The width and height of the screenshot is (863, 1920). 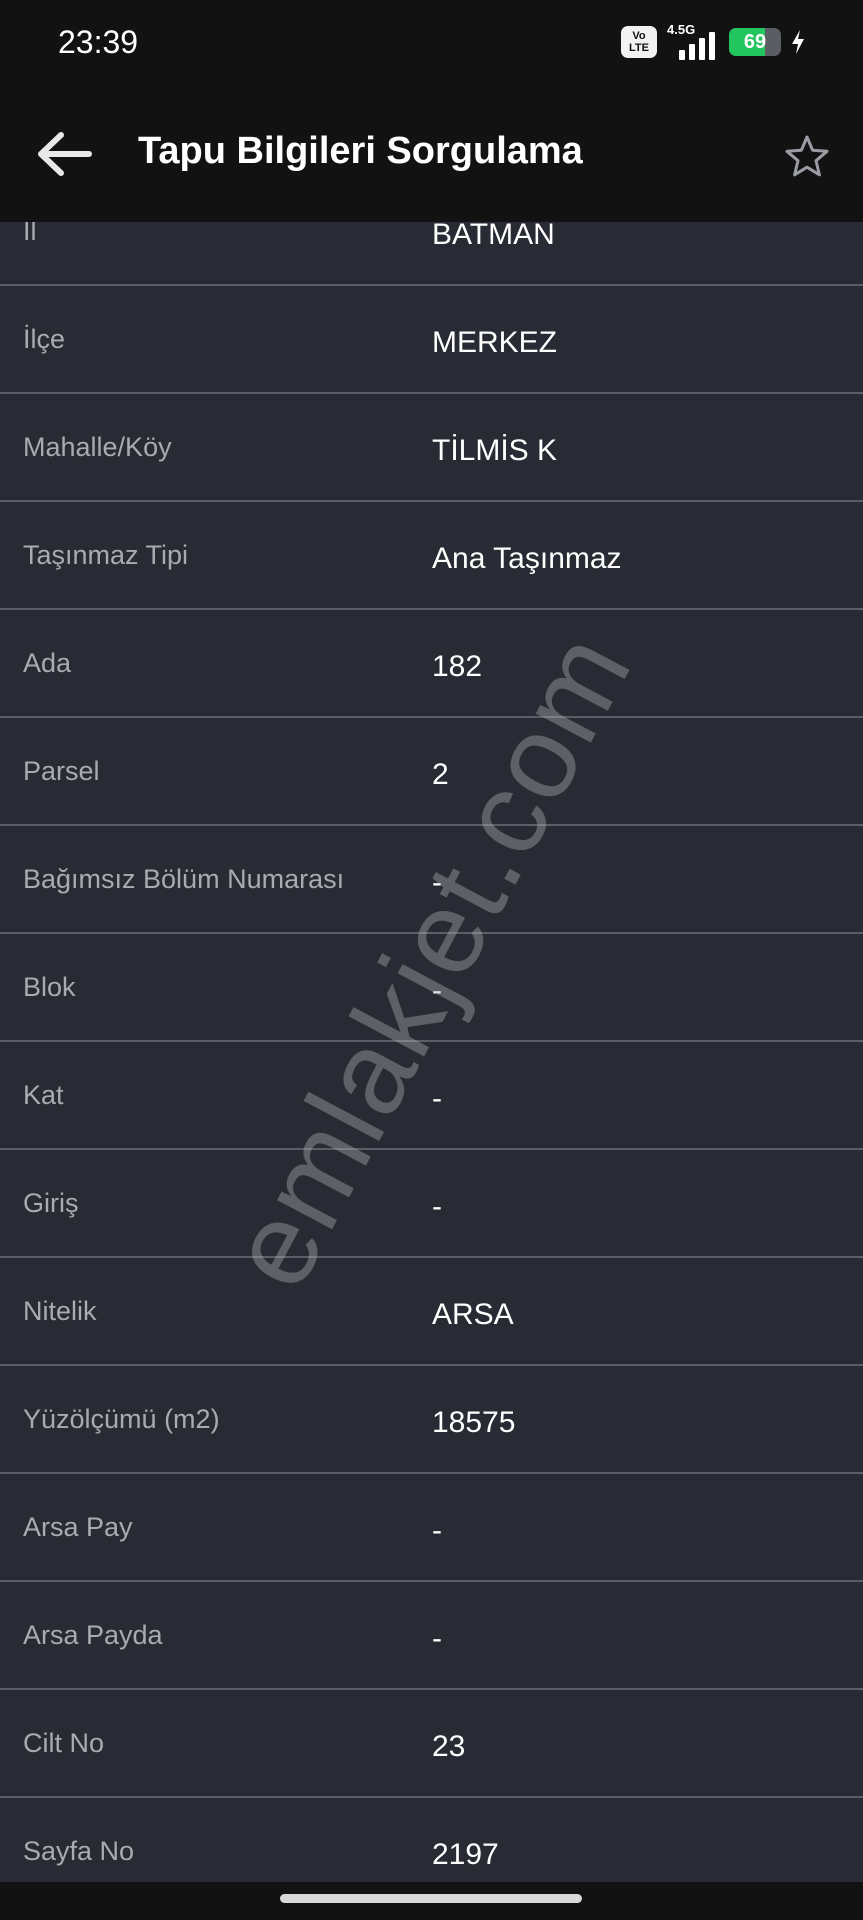 I want to click on row-value: TİLMİS K, so click(x=495, y=450).